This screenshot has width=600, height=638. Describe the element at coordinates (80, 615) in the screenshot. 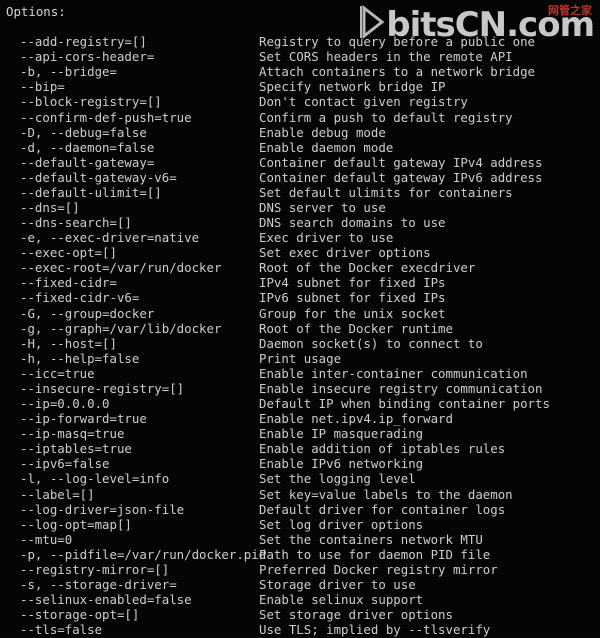

I see `option-flag: --storage-opt=[]` at that location.